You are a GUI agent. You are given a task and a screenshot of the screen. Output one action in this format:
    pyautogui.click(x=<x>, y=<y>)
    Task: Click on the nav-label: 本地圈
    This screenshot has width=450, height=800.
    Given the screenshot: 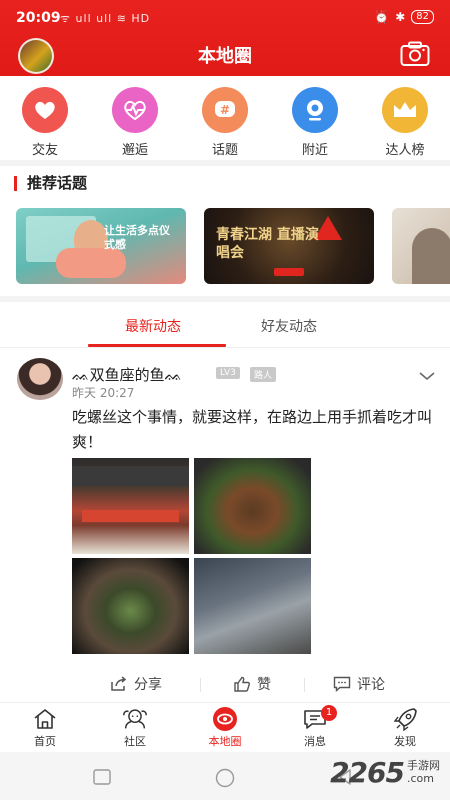 What is the action you would take?
    pyautogui.click(x=225, y=741)
    